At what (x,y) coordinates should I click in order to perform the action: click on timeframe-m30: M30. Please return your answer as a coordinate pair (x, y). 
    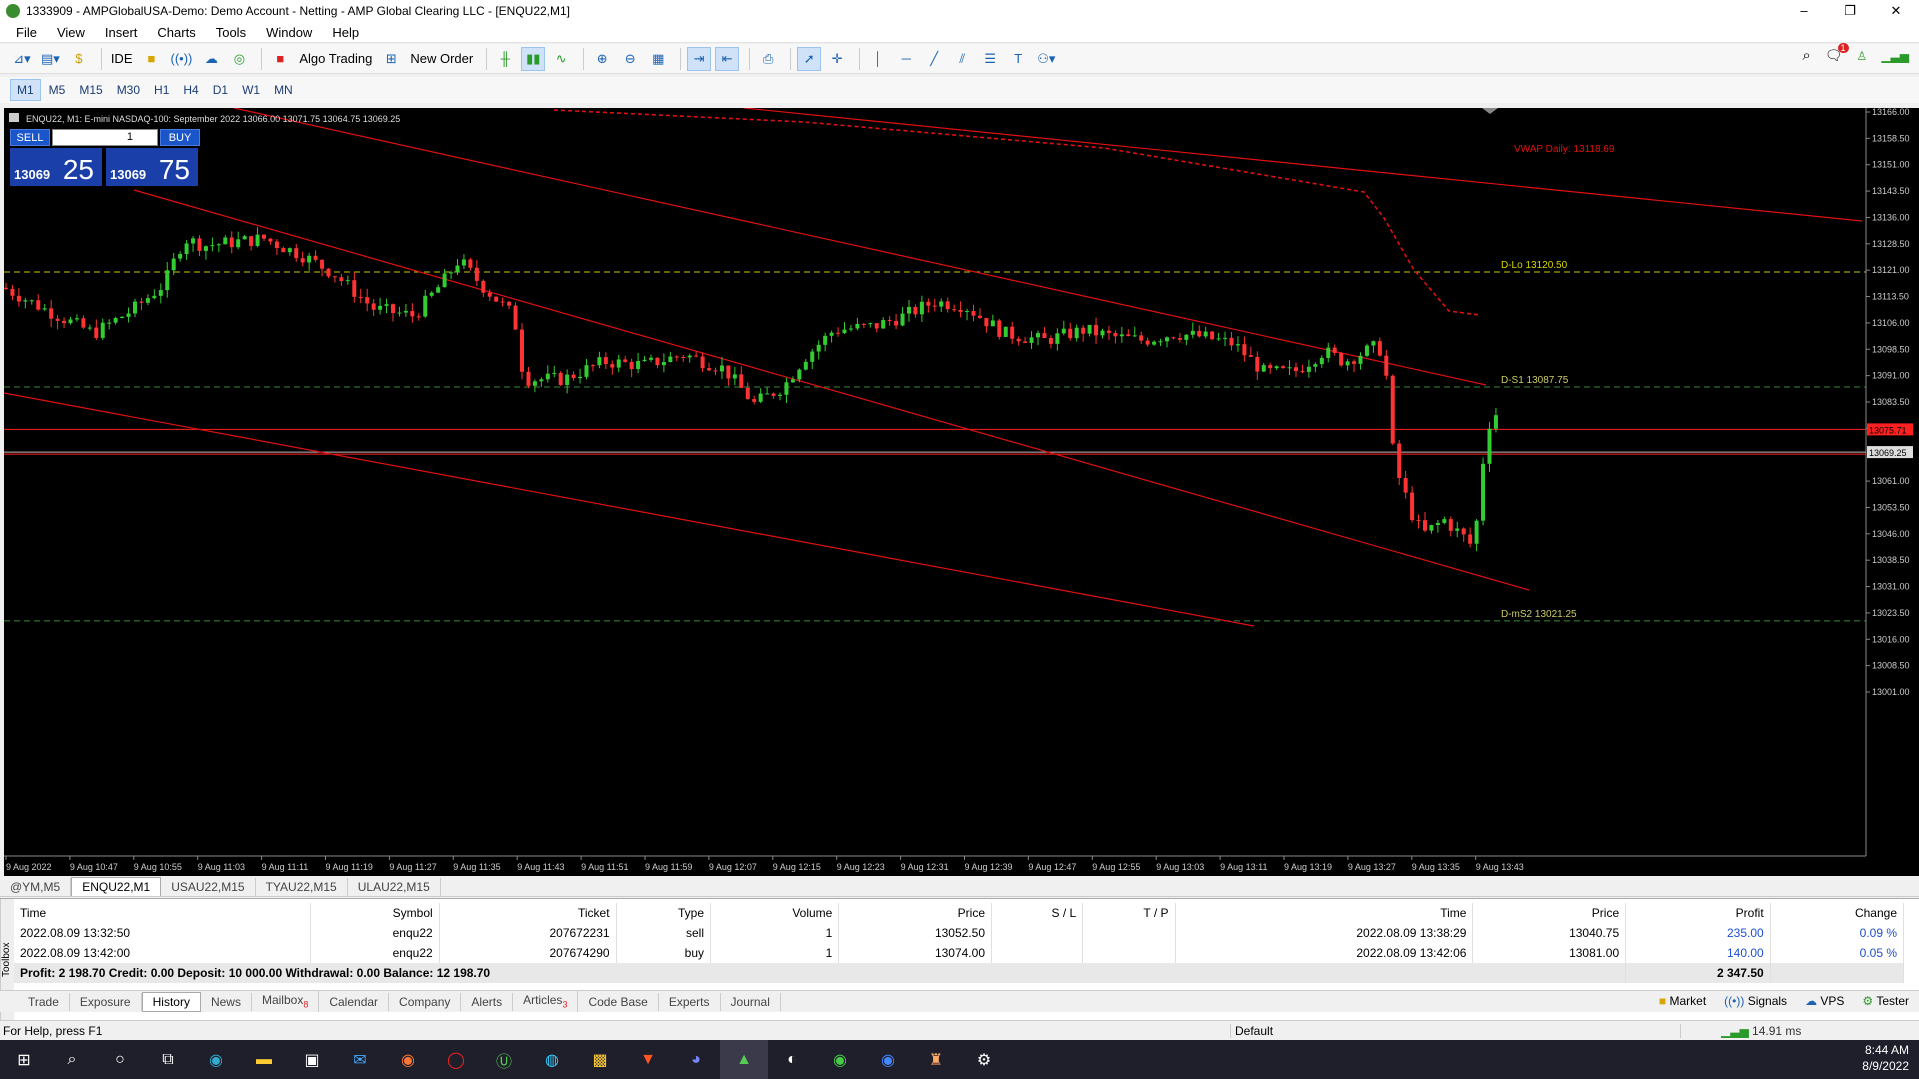
    Looking at the image, I should click on (128, 90).